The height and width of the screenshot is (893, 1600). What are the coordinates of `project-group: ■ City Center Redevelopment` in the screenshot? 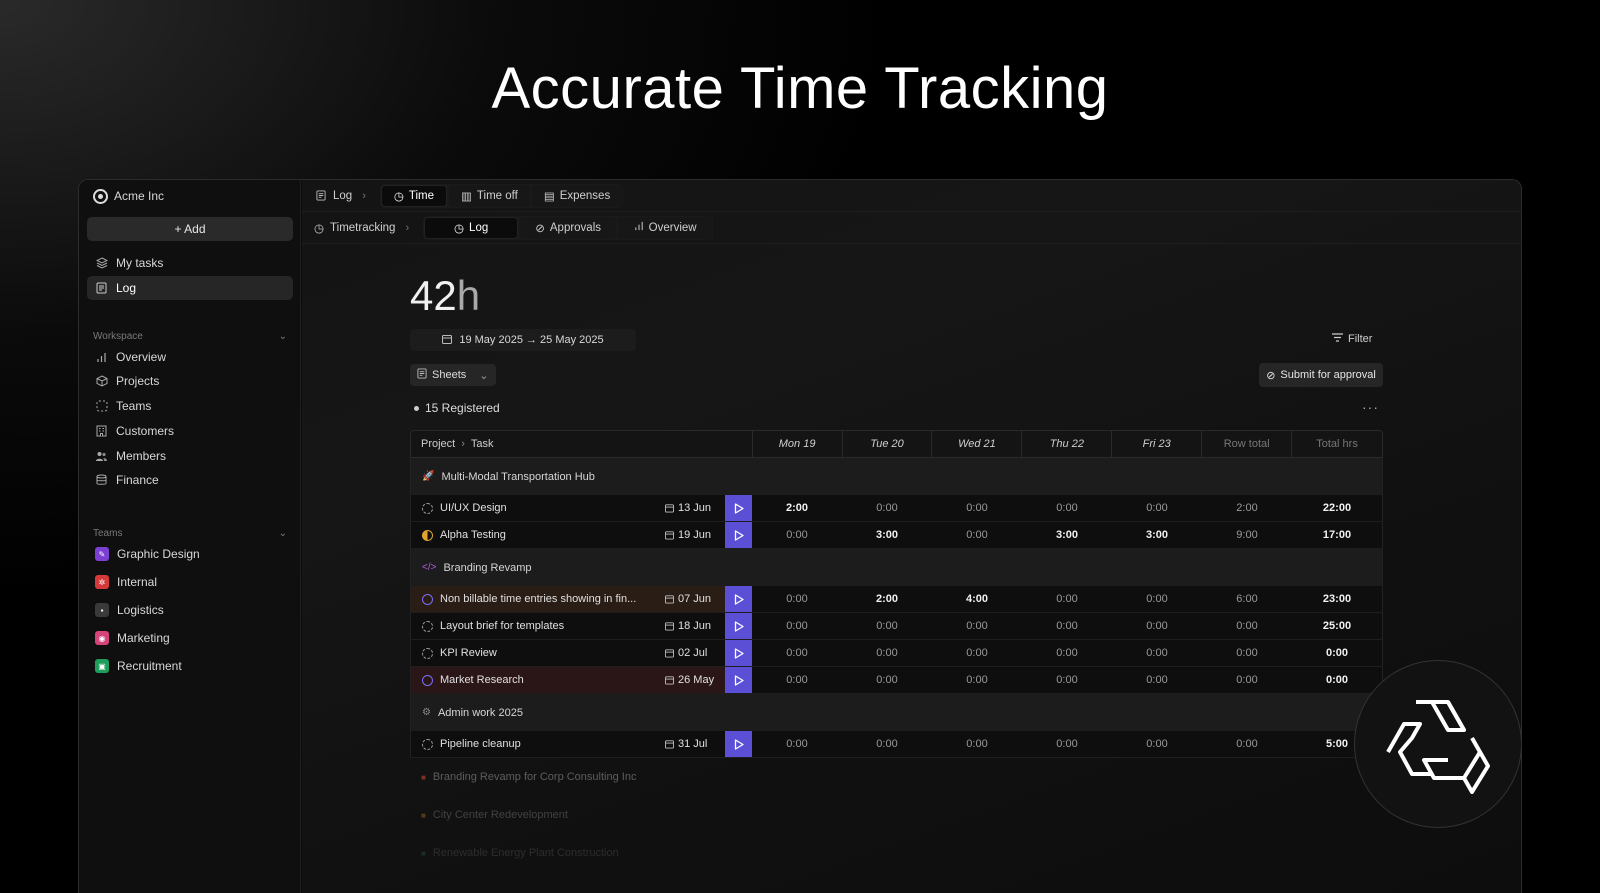 It's located at (896, 815).